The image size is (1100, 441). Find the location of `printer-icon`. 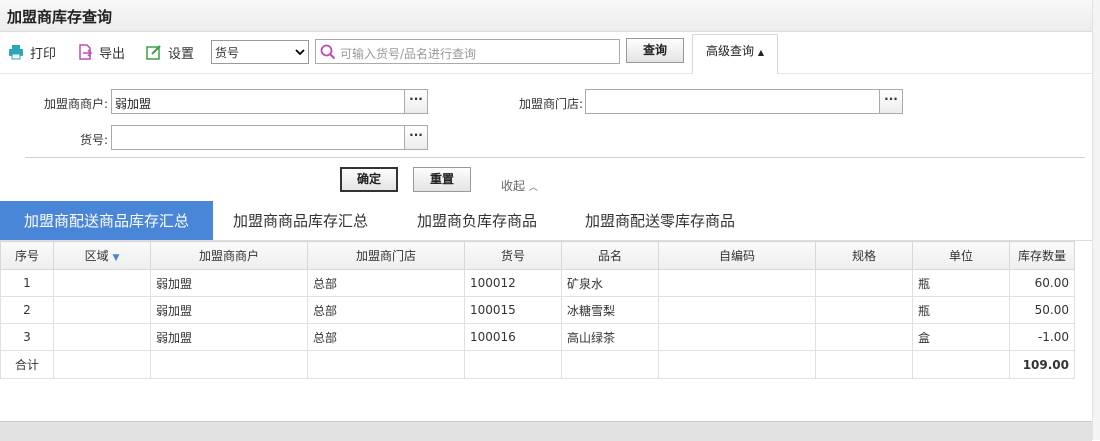

printer-icon is located at coordinates (16, 52).